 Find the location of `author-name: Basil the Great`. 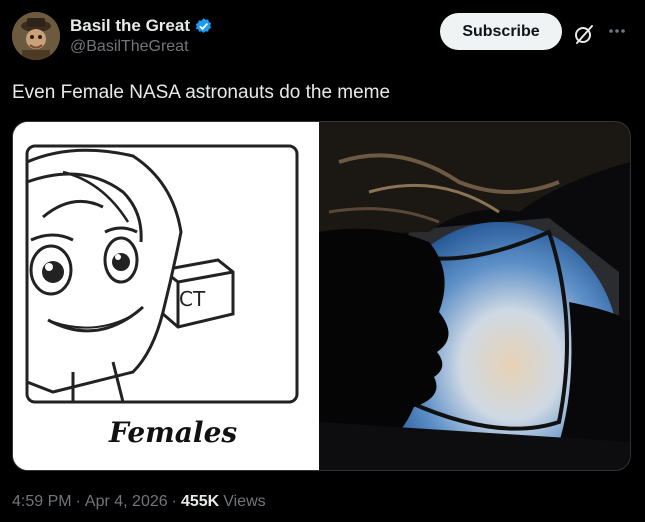

author-name: Basil the Great is located at coordinates (130, 26).